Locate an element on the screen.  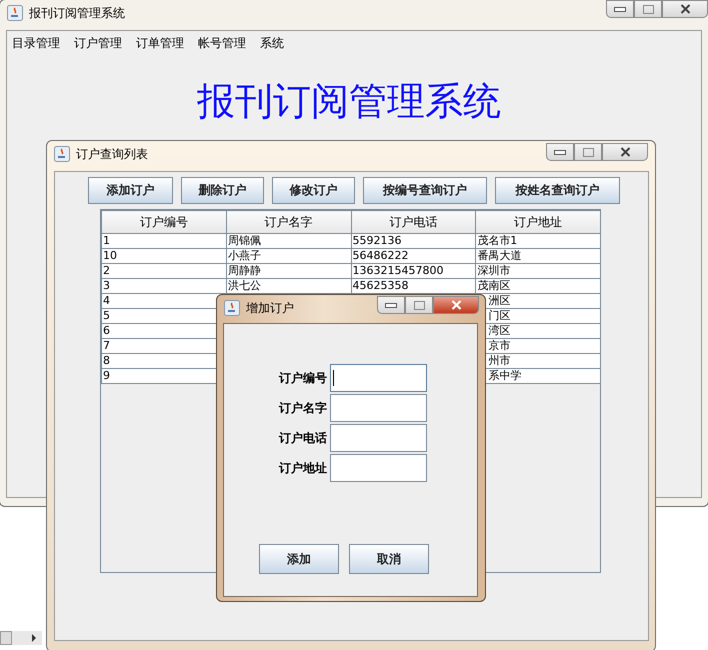
column-header: 订户地址 is located at coordinates (538, 222).